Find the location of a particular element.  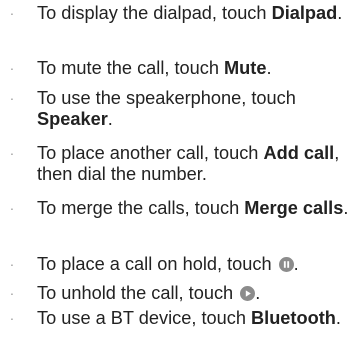

item-bold-text: Speaker is located at coordinates (72, 119).